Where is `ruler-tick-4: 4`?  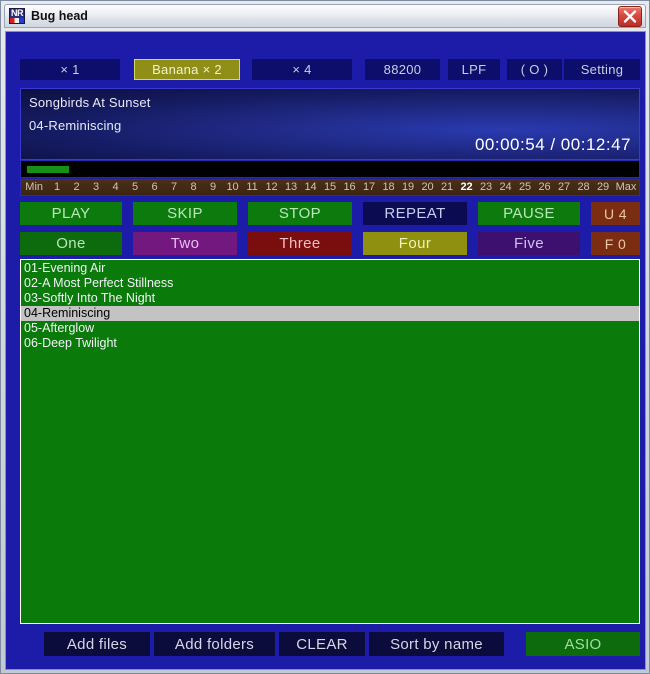 ruler-tick-4: 4 is located at coordinates (116, 187).